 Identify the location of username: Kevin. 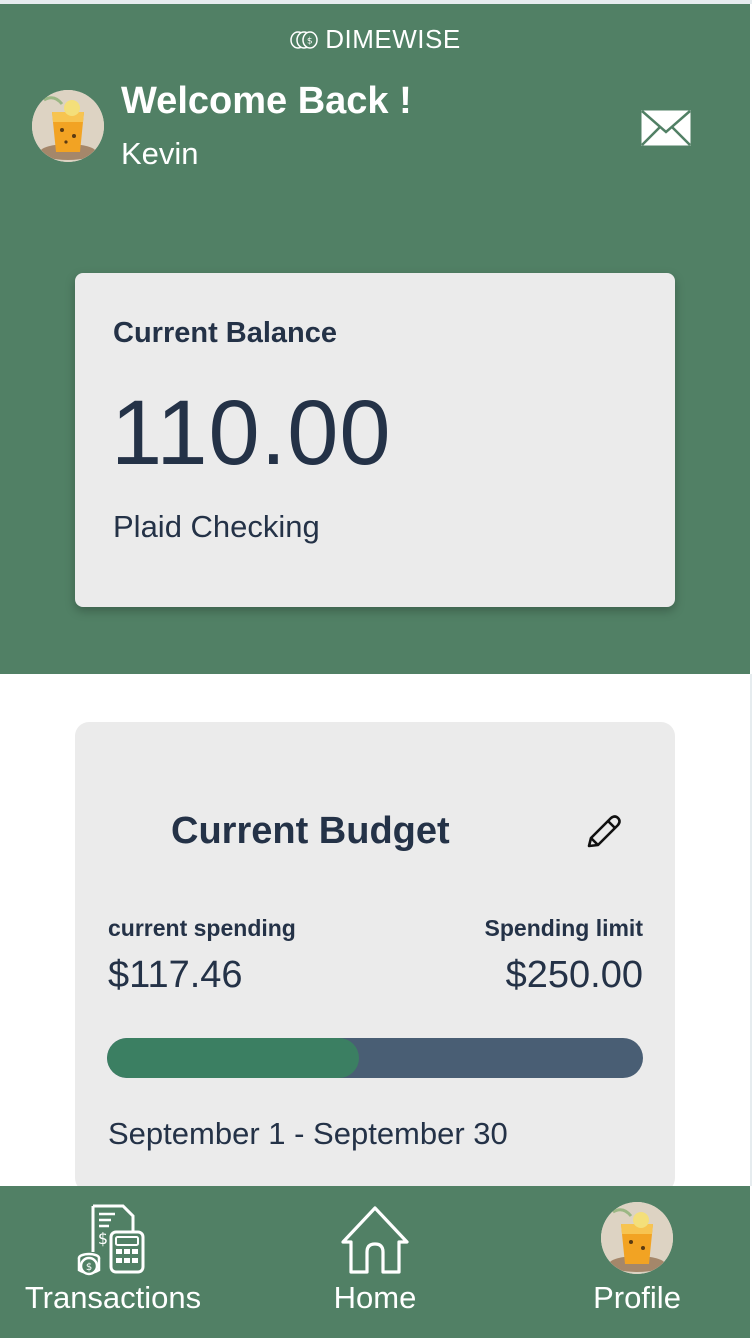
(160, 153).